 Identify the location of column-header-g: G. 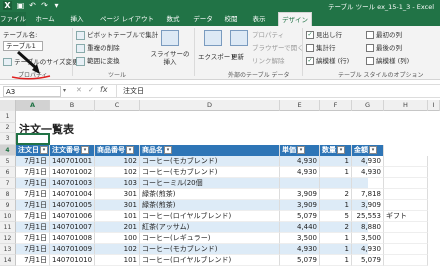
(368, 105).